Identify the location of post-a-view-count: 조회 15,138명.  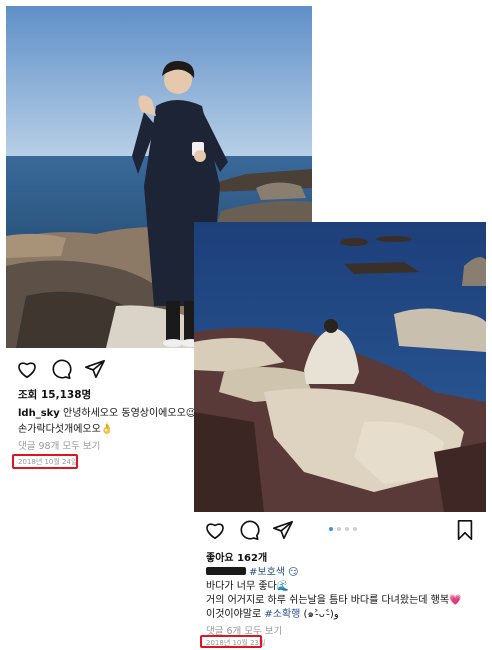
(55, 395).